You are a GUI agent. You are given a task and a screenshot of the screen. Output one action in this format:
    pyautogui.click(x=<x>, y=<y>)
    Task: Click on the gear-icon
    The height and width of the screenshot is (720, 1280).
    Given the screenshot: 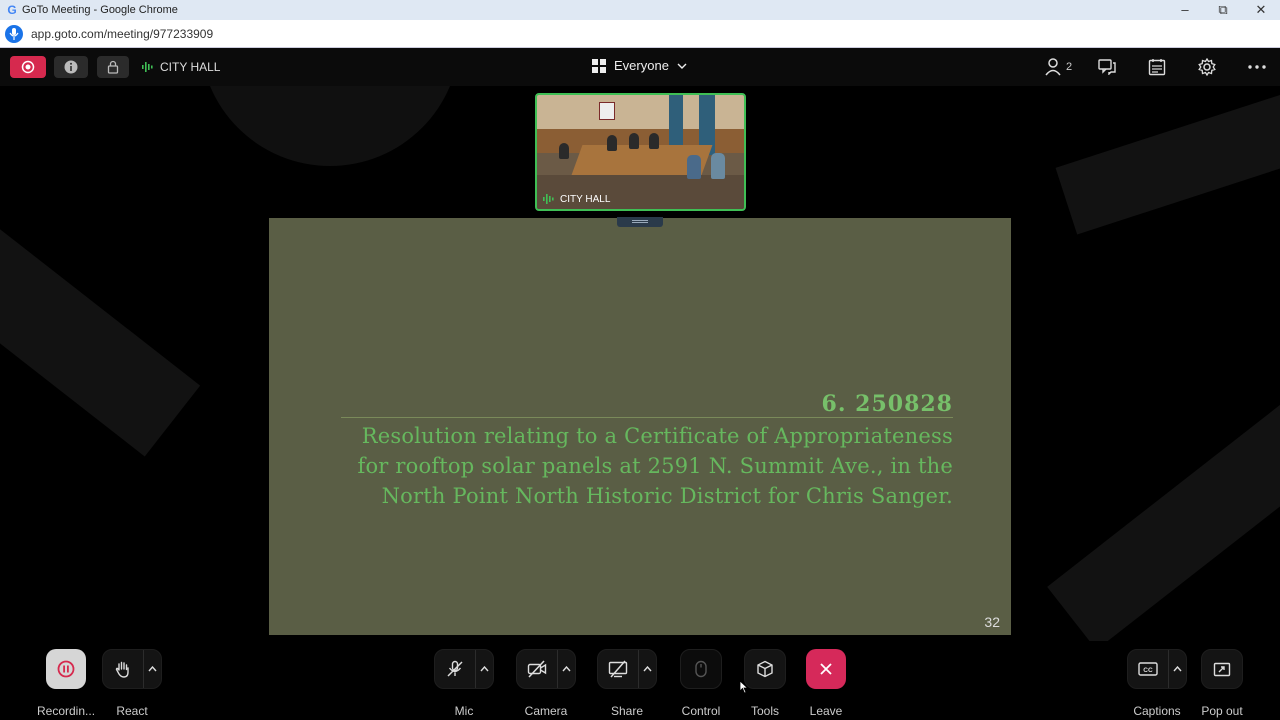 What is the action you would take?
    pyautogui.click(x=1207, y=67)
    